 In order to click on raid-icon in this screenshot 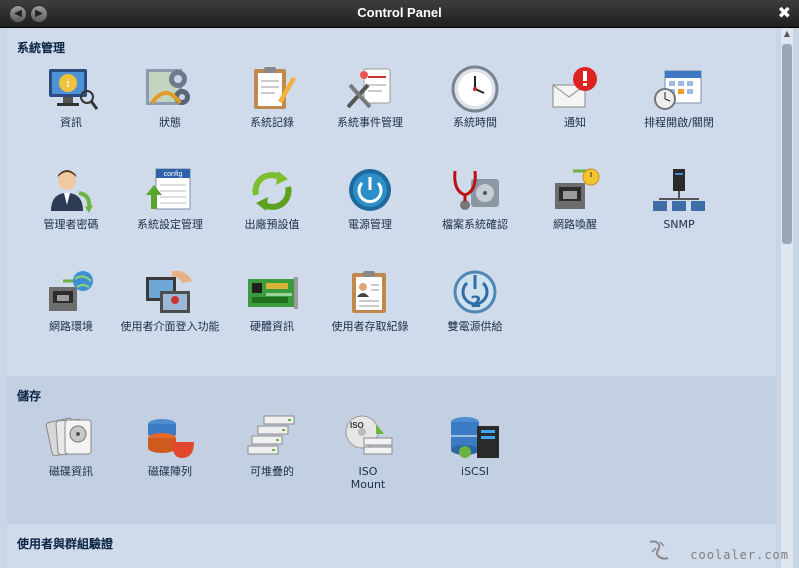, I will do `click(171, 438)`.